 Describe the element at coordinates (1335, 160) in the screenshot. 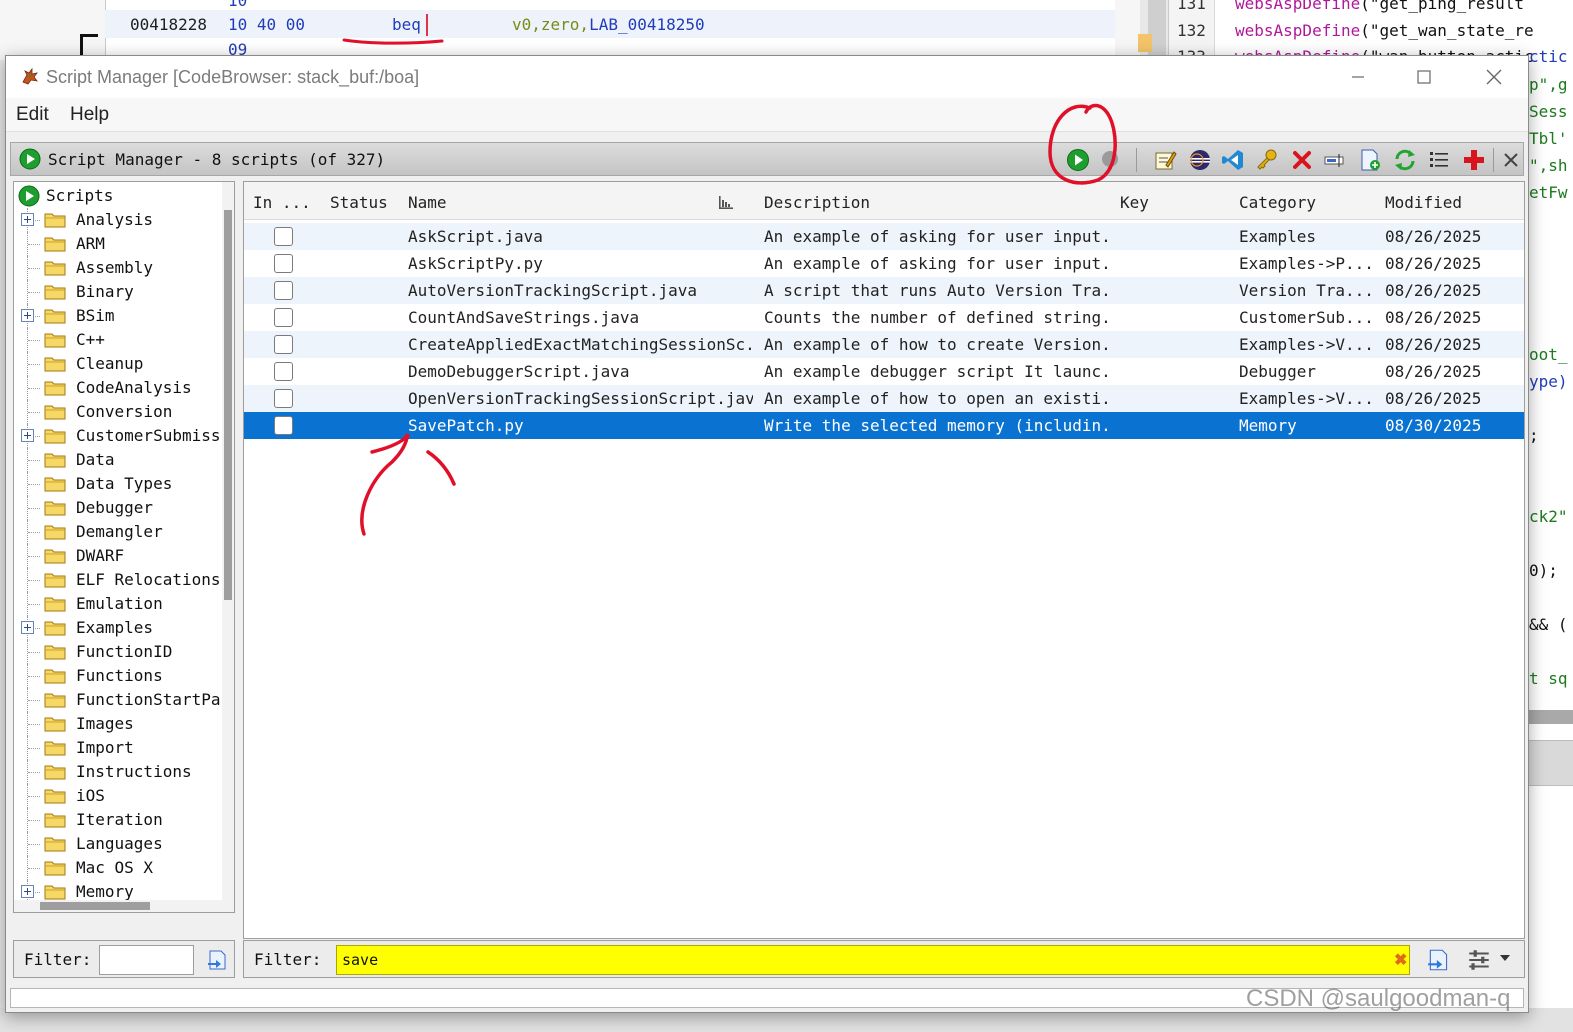

I see `rename-script-button` at that location.